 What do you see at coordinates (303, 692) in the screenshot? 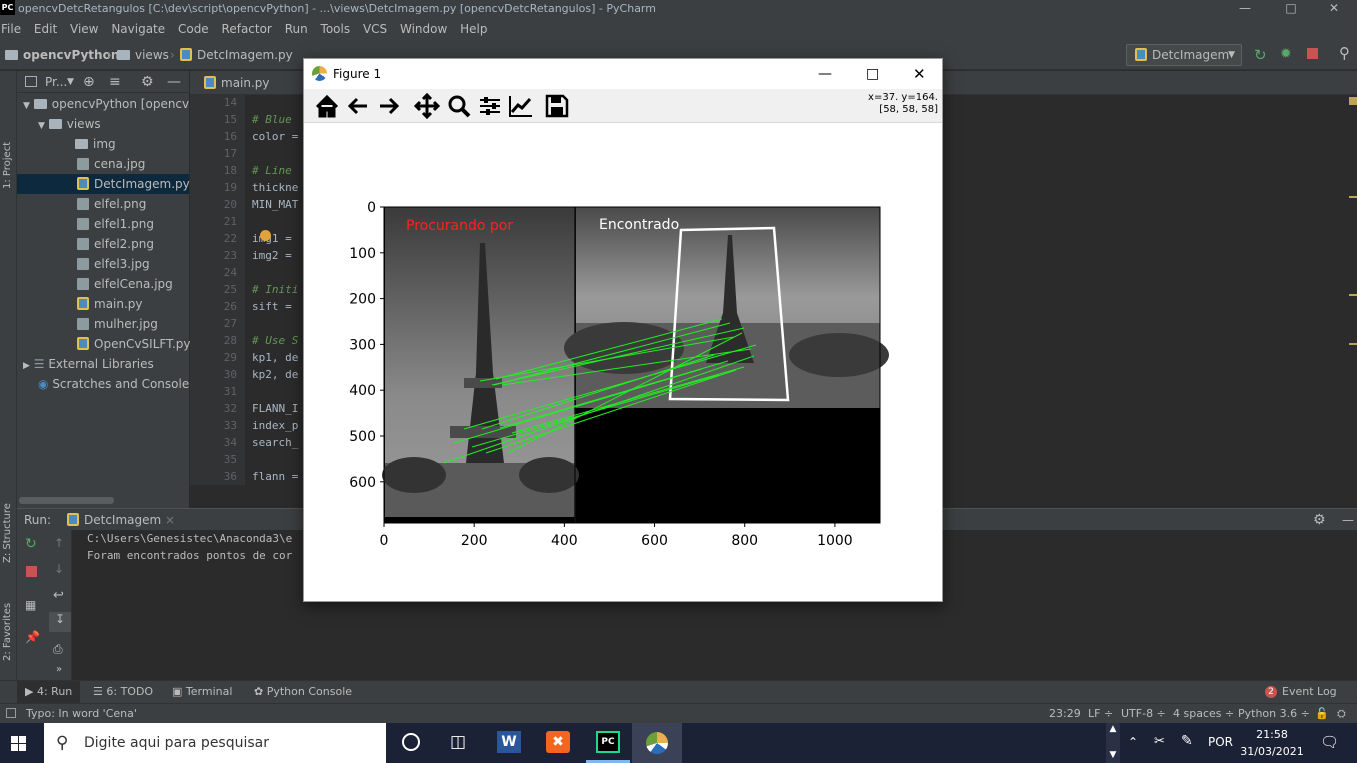
I see `tool-tab-python-console: ✿ Python Console` at bounding box center [303, 692].